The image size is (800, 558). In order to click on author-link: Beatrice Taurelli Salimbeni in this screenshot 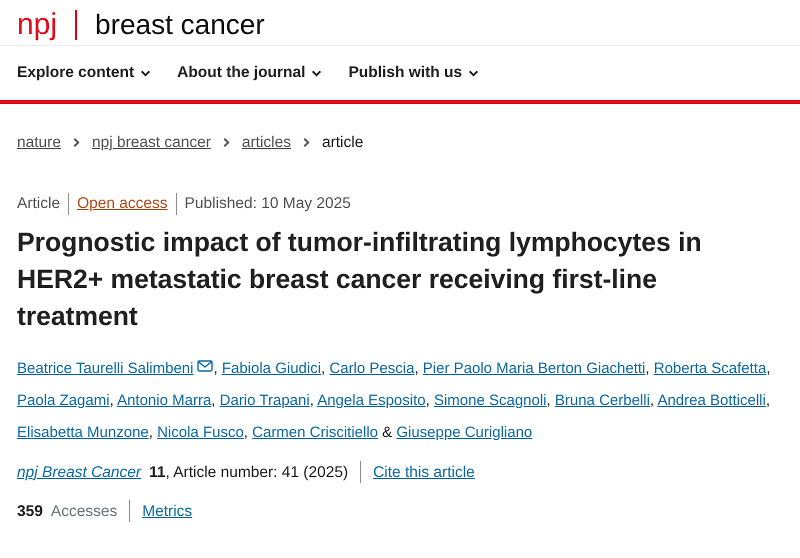, I will do `click(105, 368)`.